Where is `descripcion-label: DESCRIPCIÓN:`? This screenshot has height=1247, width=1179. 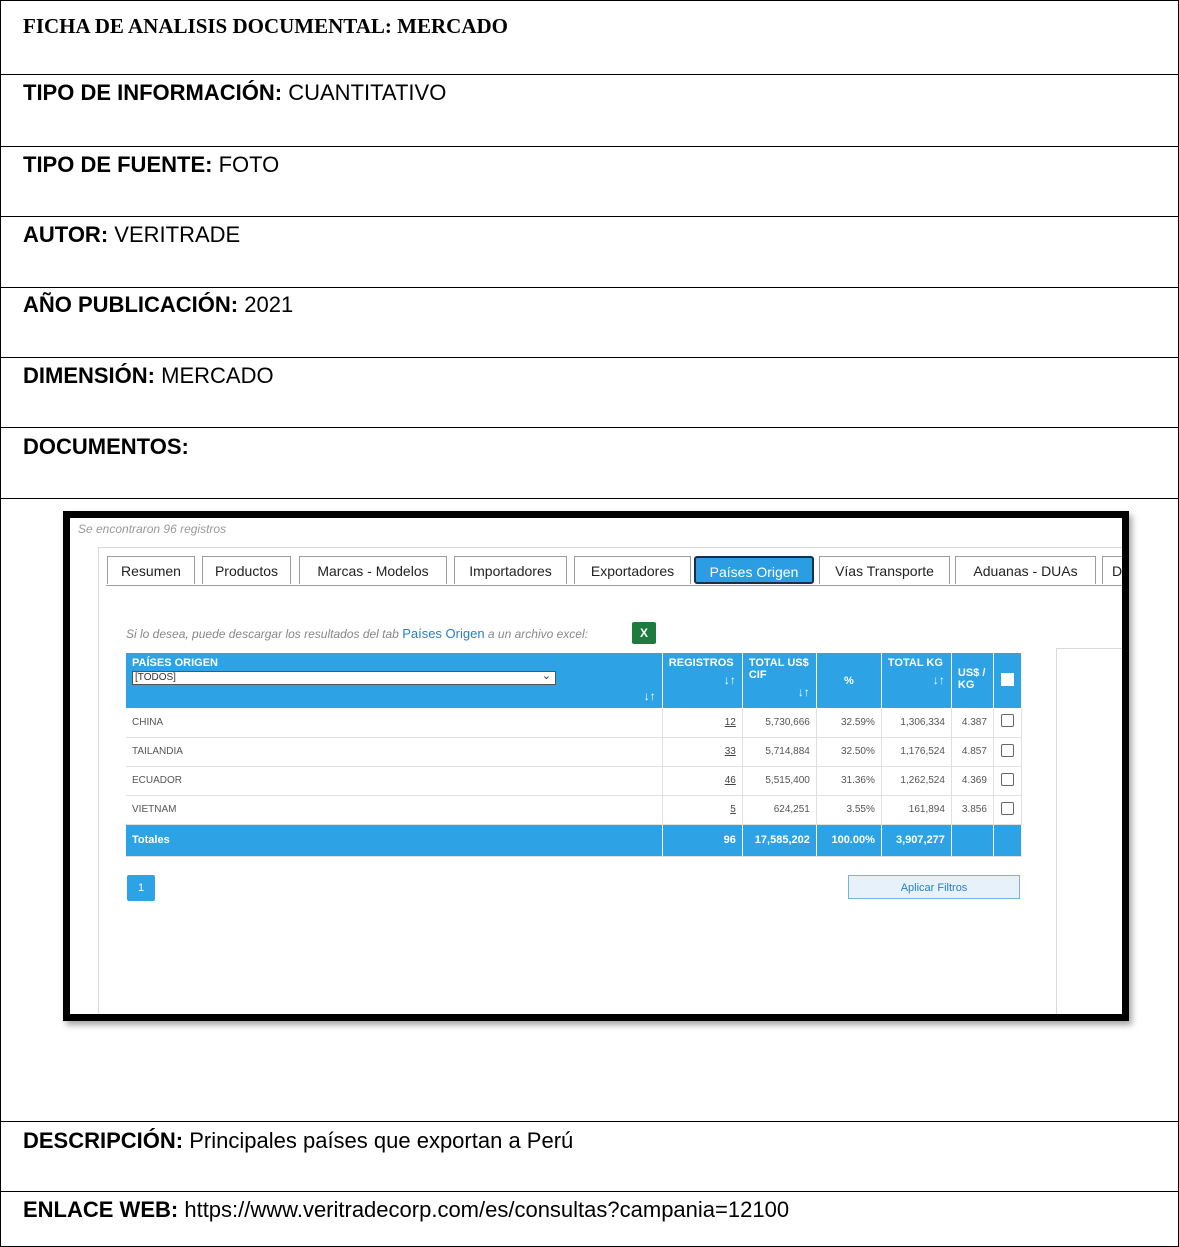 descripcion-label: DESCRIPCIÓN: is located at coordinates (103, 1140).